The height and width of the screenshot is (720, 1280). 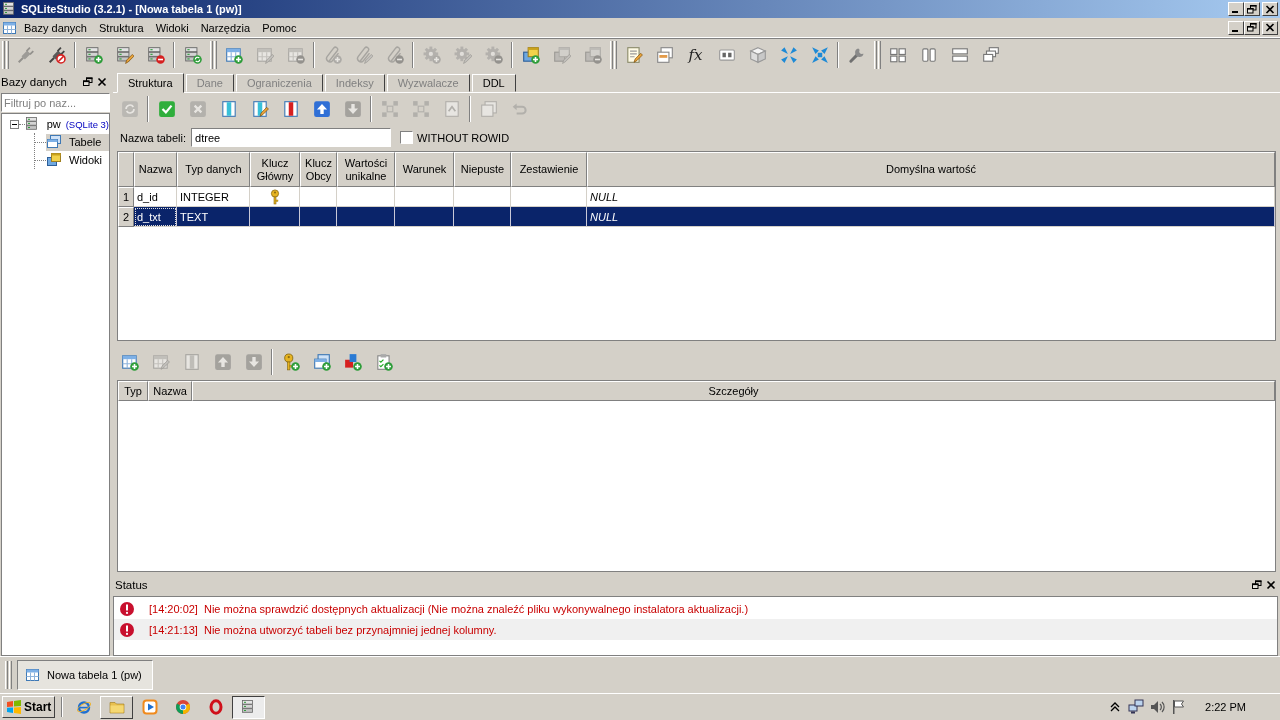 I want to click on message-text: Nie można utworzyć tabeli bez przynajmniej jednej kolumny., so click(x=350, y=629).